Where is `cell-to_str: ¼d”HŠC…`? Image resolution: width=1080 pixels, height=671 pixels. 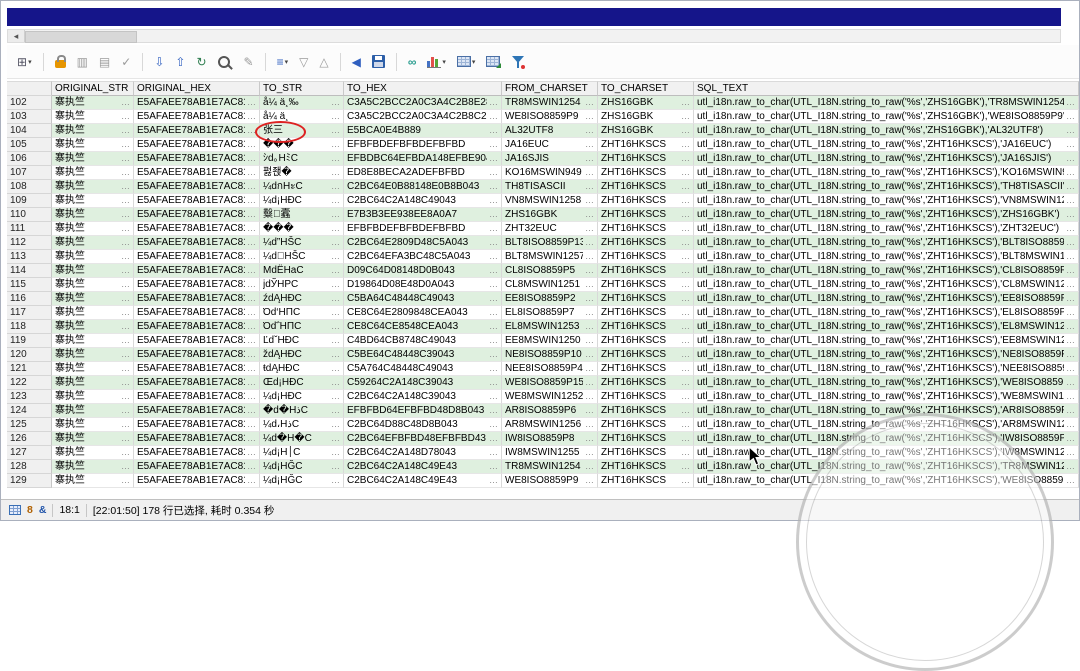 cell-to_str: ¼d”HŠC… is located at coordinates (302, 243).